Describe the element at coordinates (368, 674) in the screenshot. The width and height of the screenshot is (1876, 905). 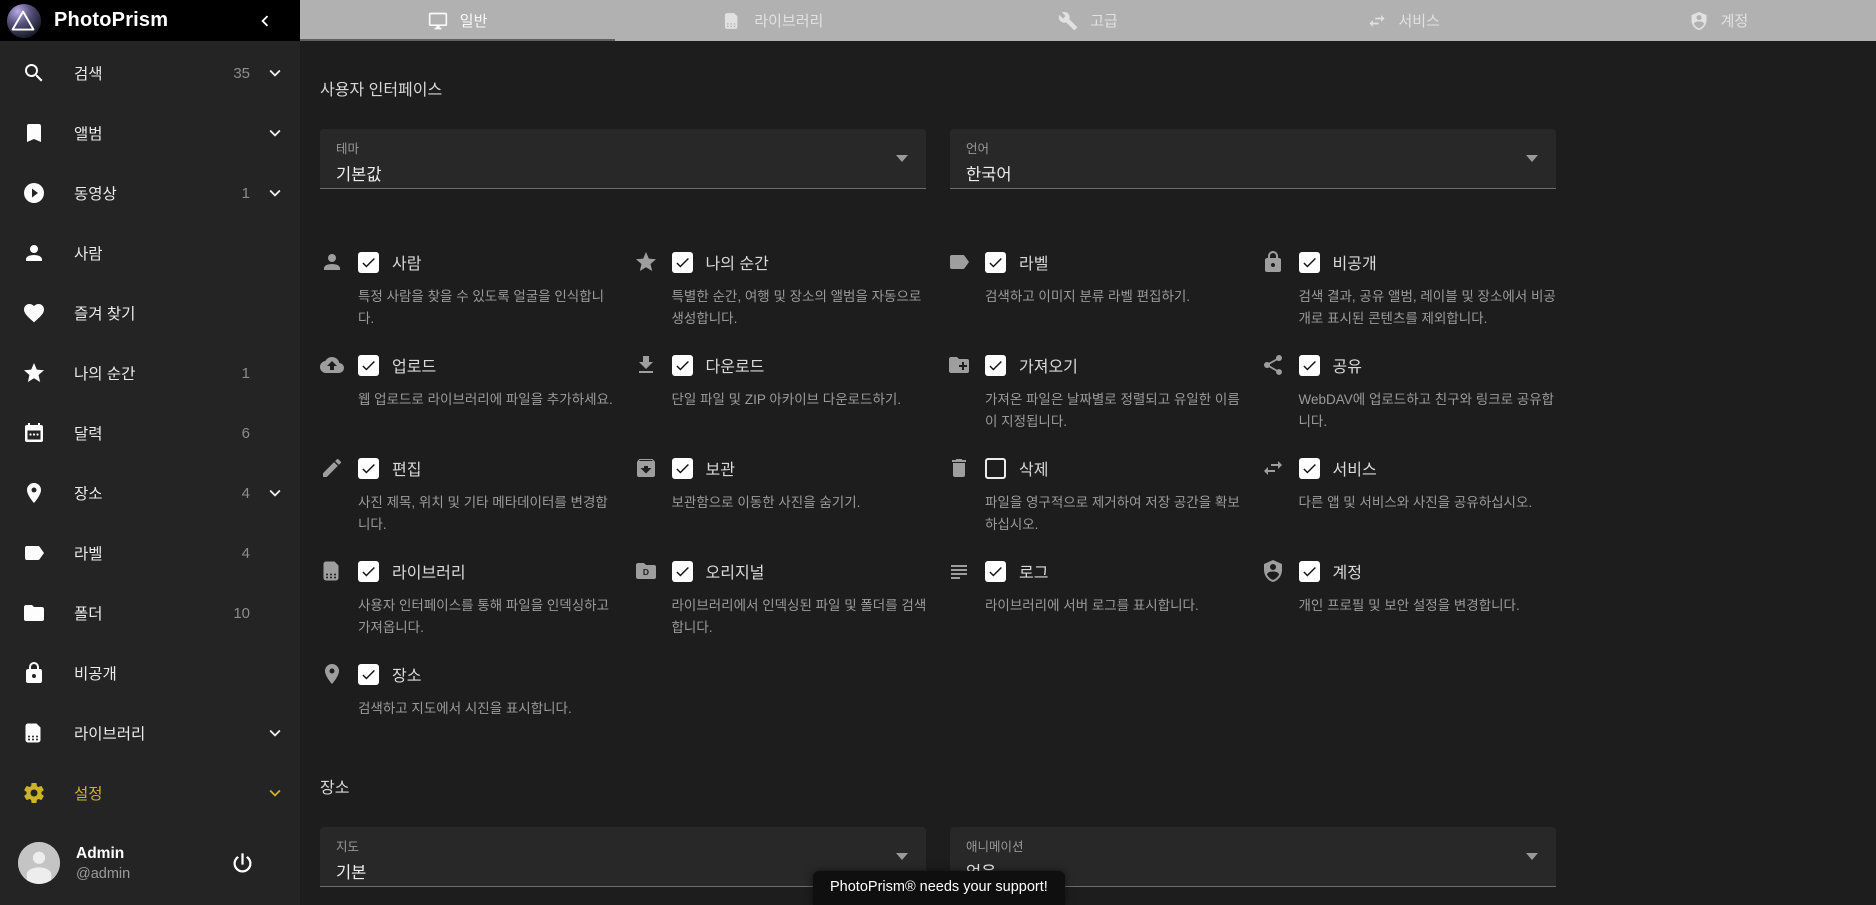
I see `places-checkbox` at that location.